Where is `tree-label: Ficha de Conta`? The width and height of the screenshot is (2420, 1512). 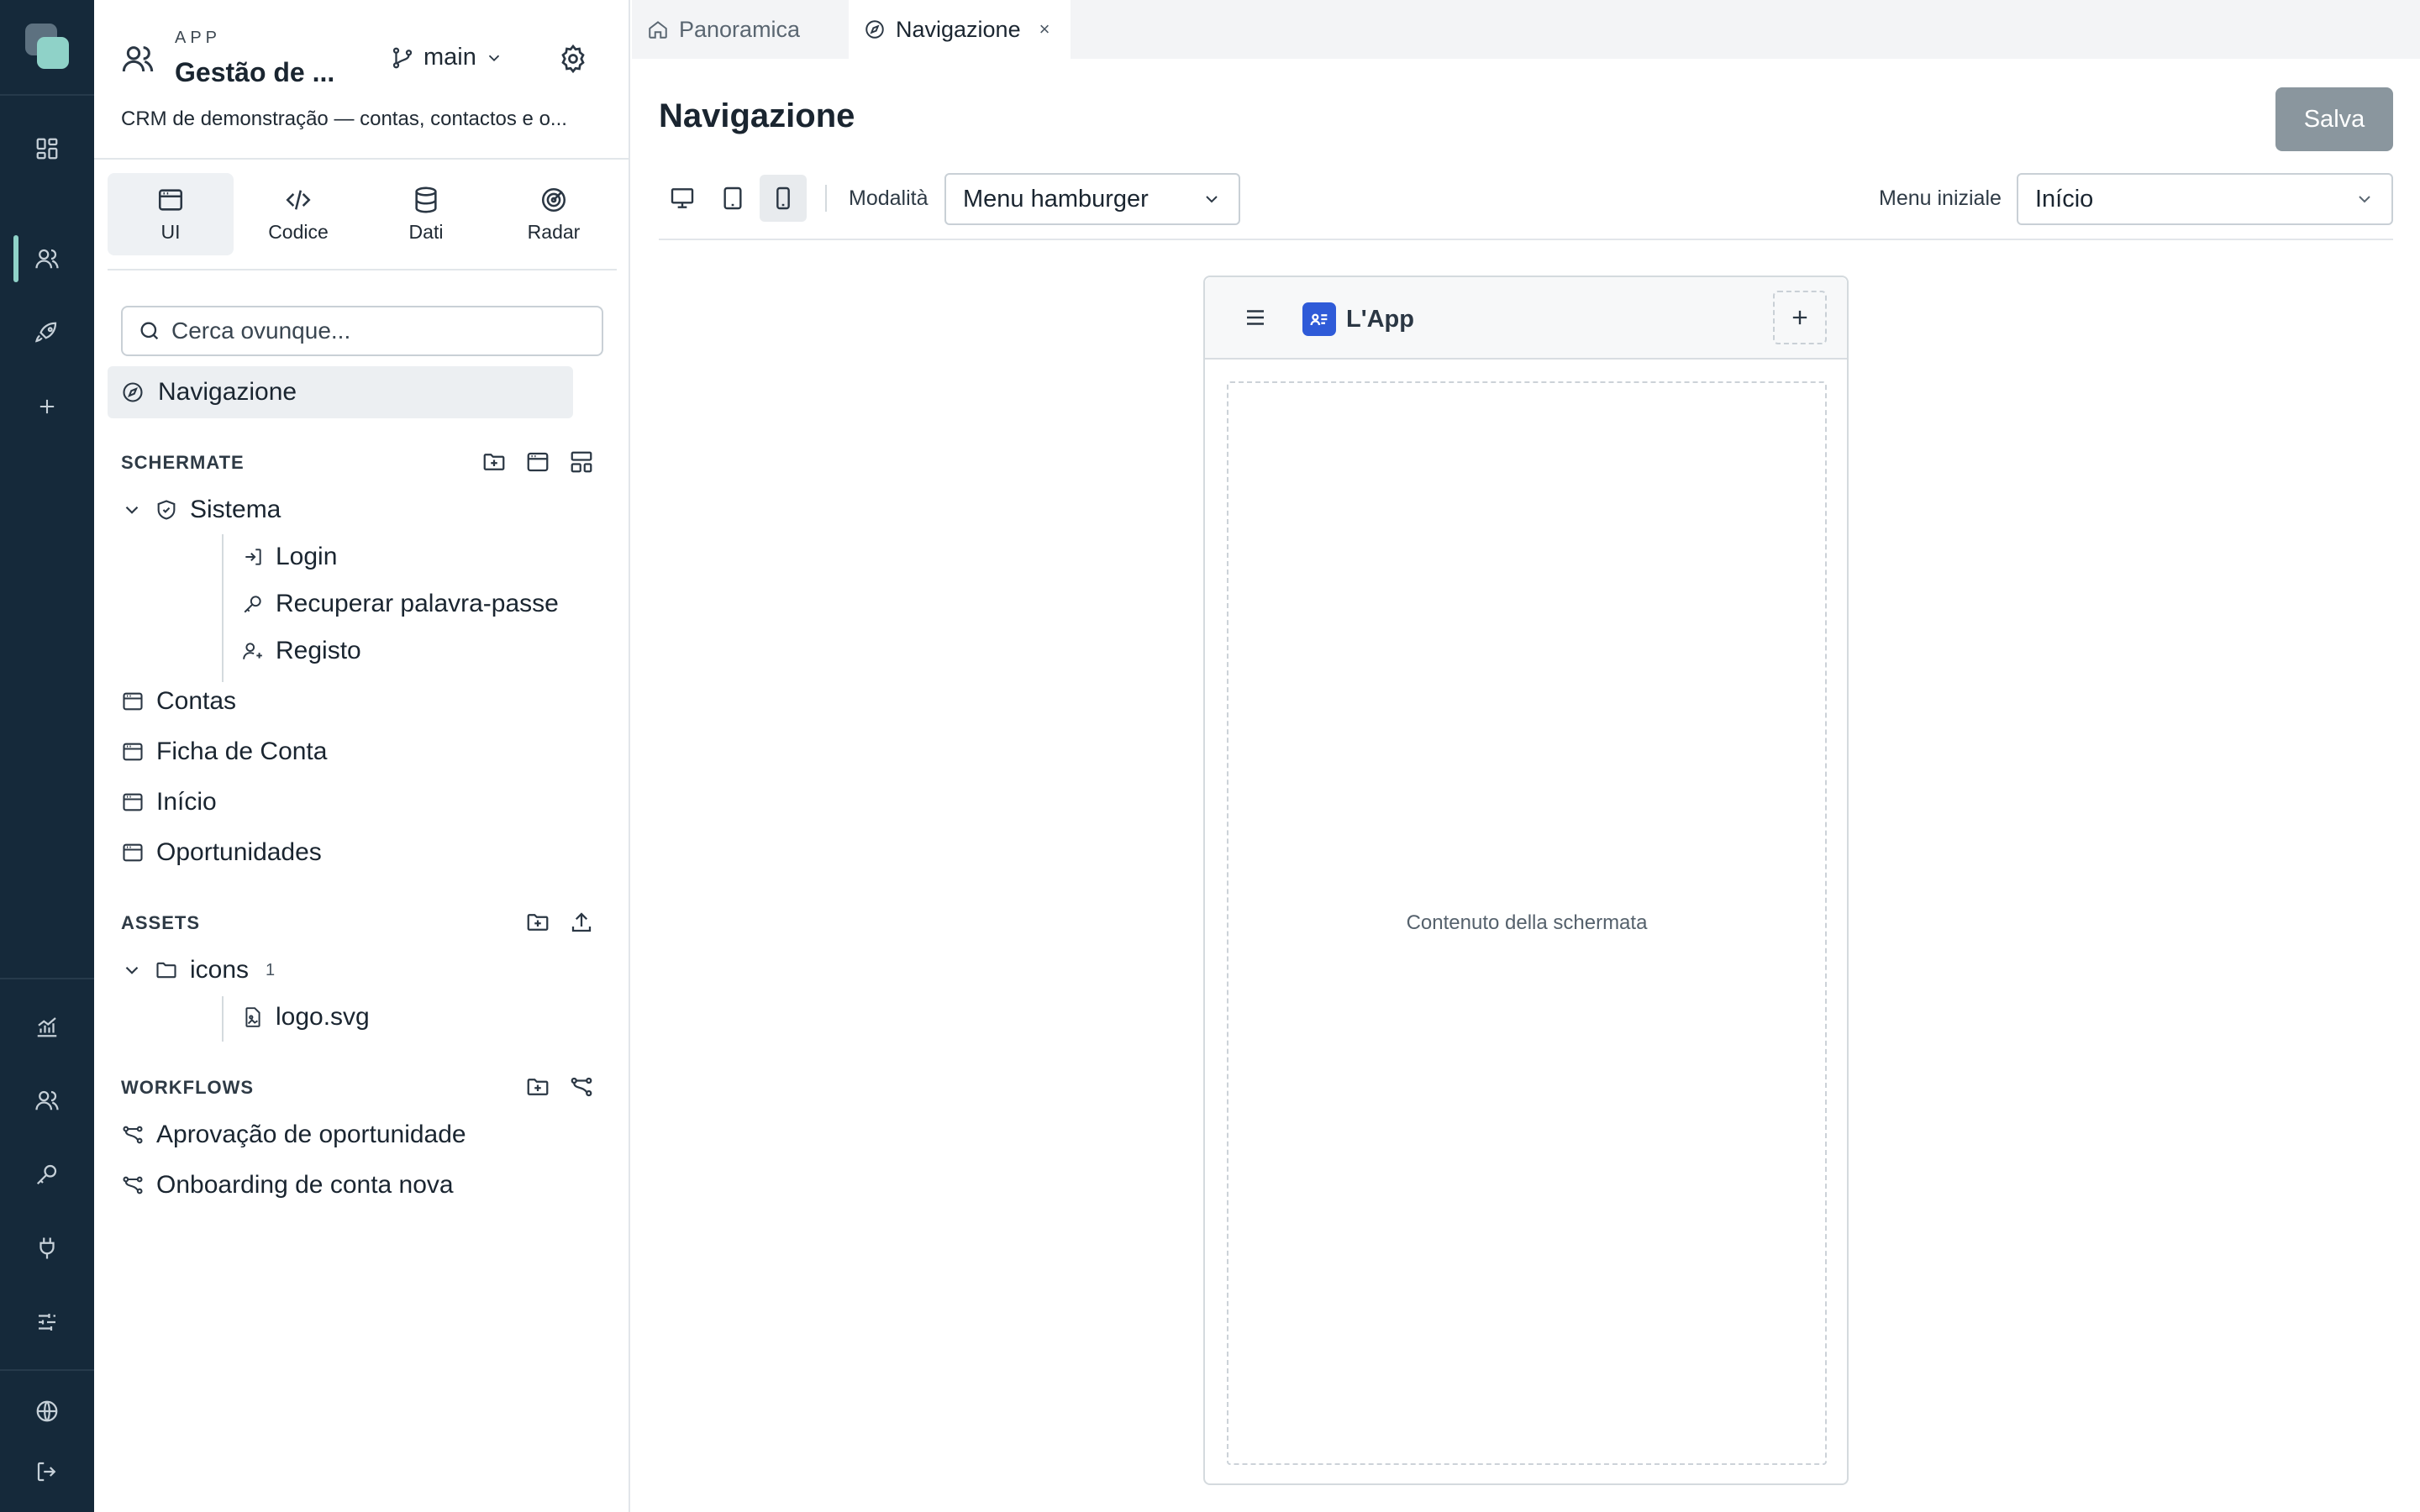 tree-label: Ficha de Conta is located at coordinates (242, 751).